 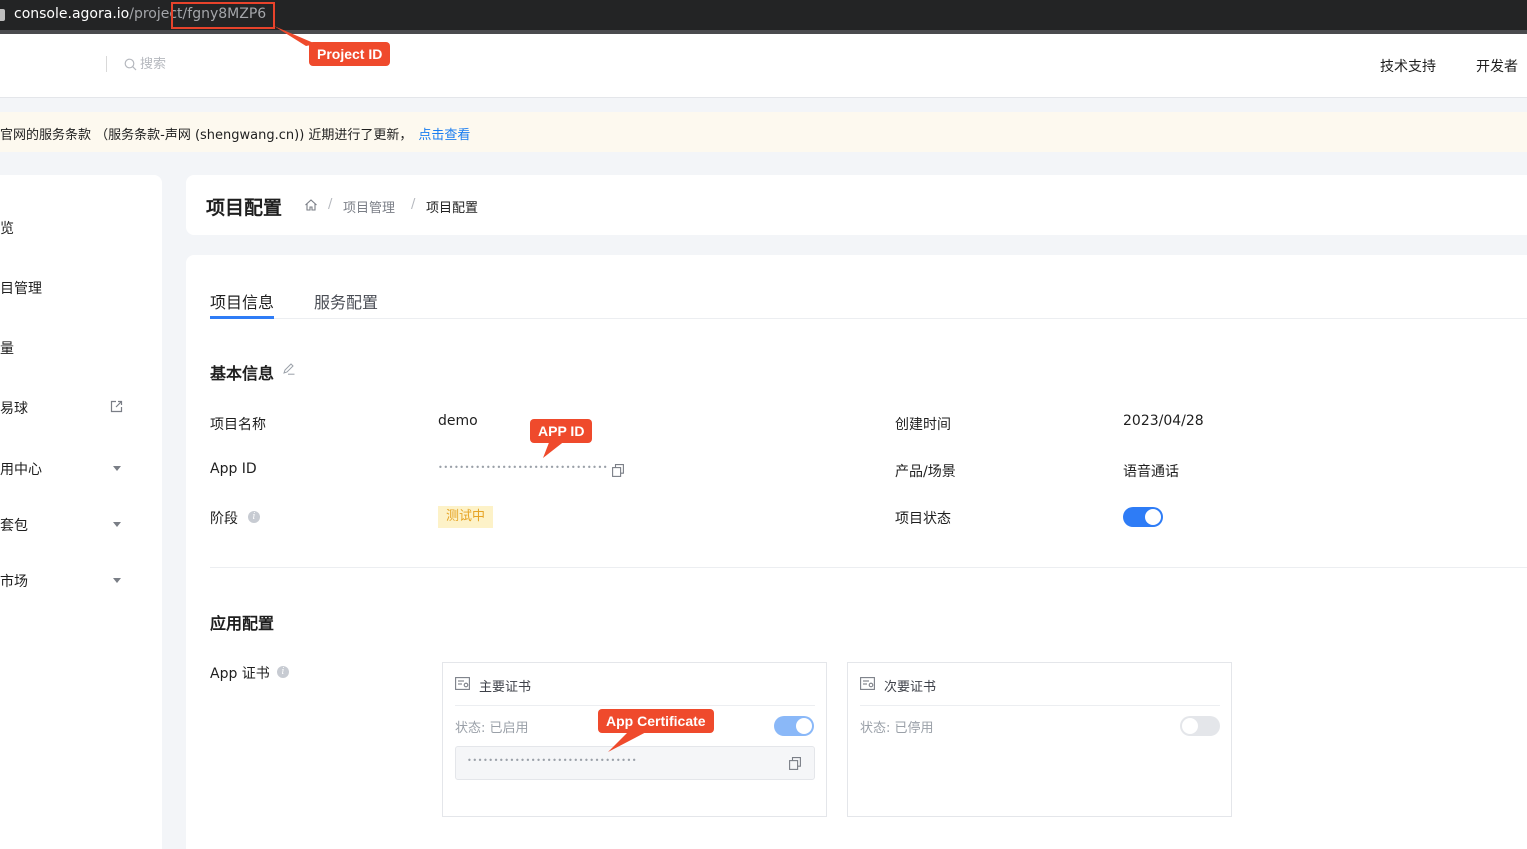 I want to click on sidebar-item-label: 易球, so click(x=14, y=409).